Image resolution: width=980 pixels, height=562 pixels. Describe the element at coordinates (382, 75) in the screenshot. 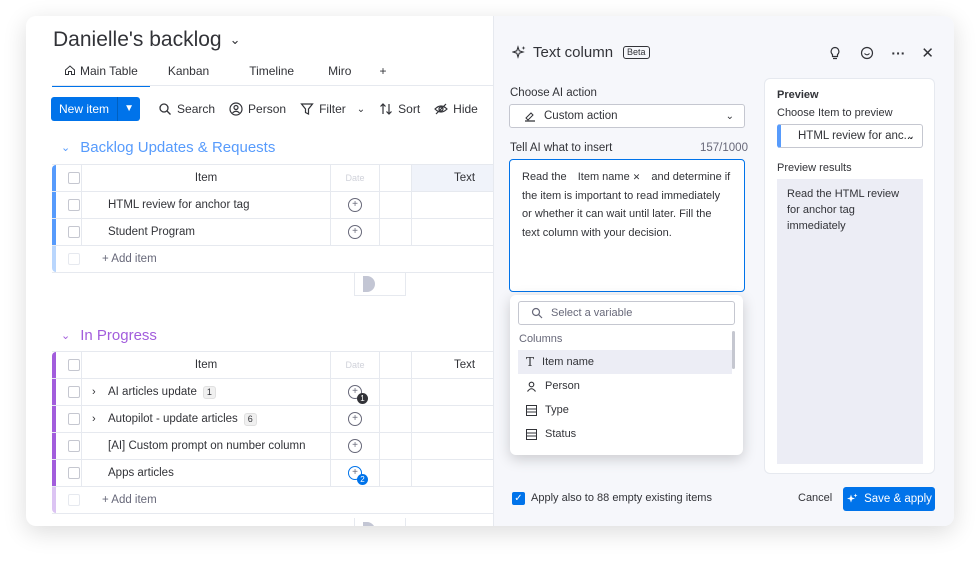

I see `add-view-button: +` at that location.